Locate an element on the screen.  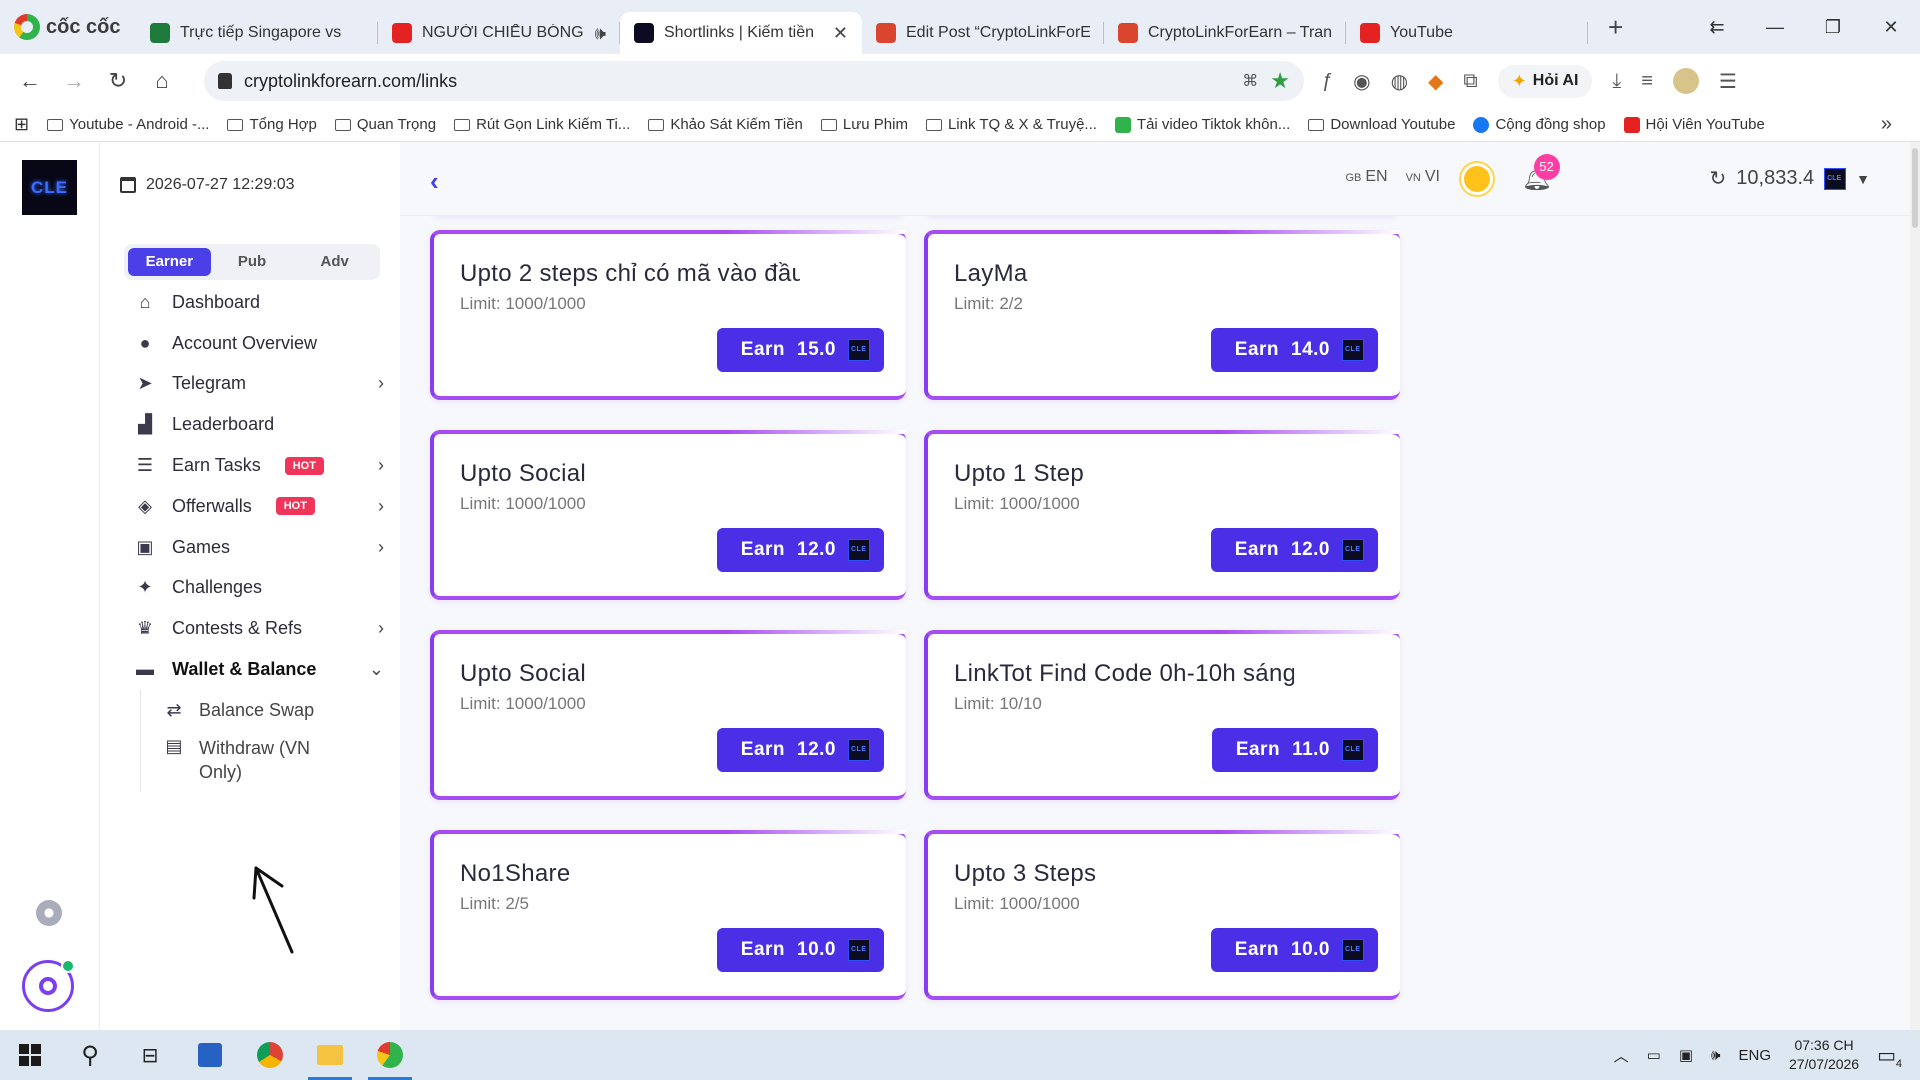
role-tab-earner: Earner is located at coordinates (169, 262).